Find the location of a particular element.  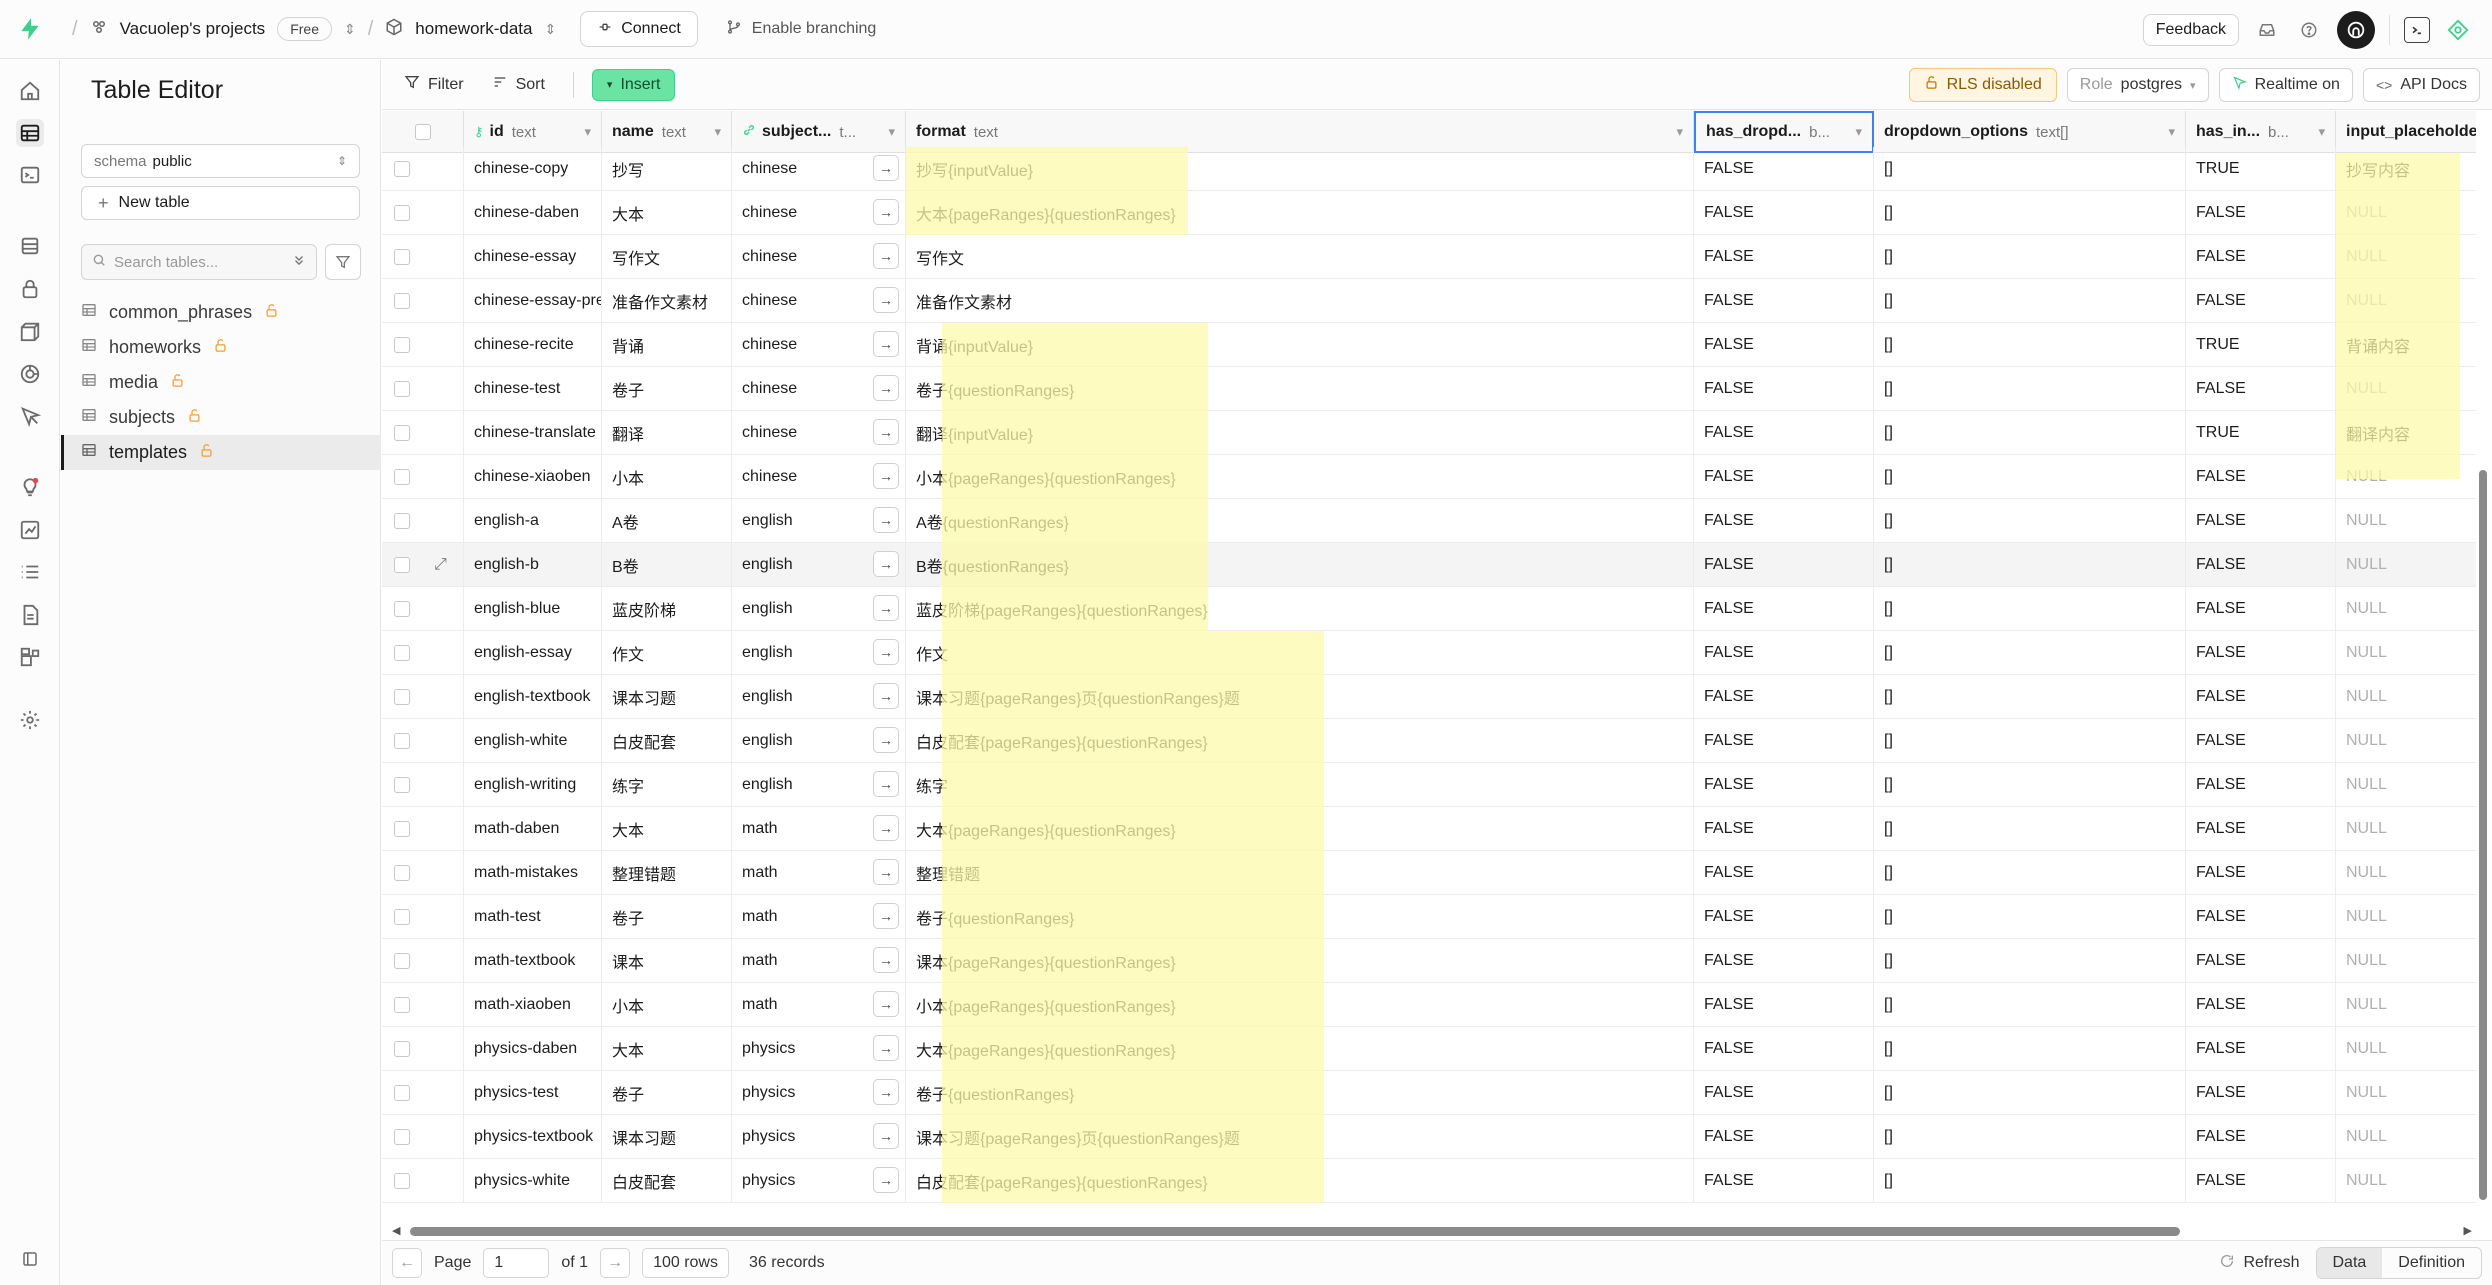

cell-name: 练字 is located at coordinates (667, 785).